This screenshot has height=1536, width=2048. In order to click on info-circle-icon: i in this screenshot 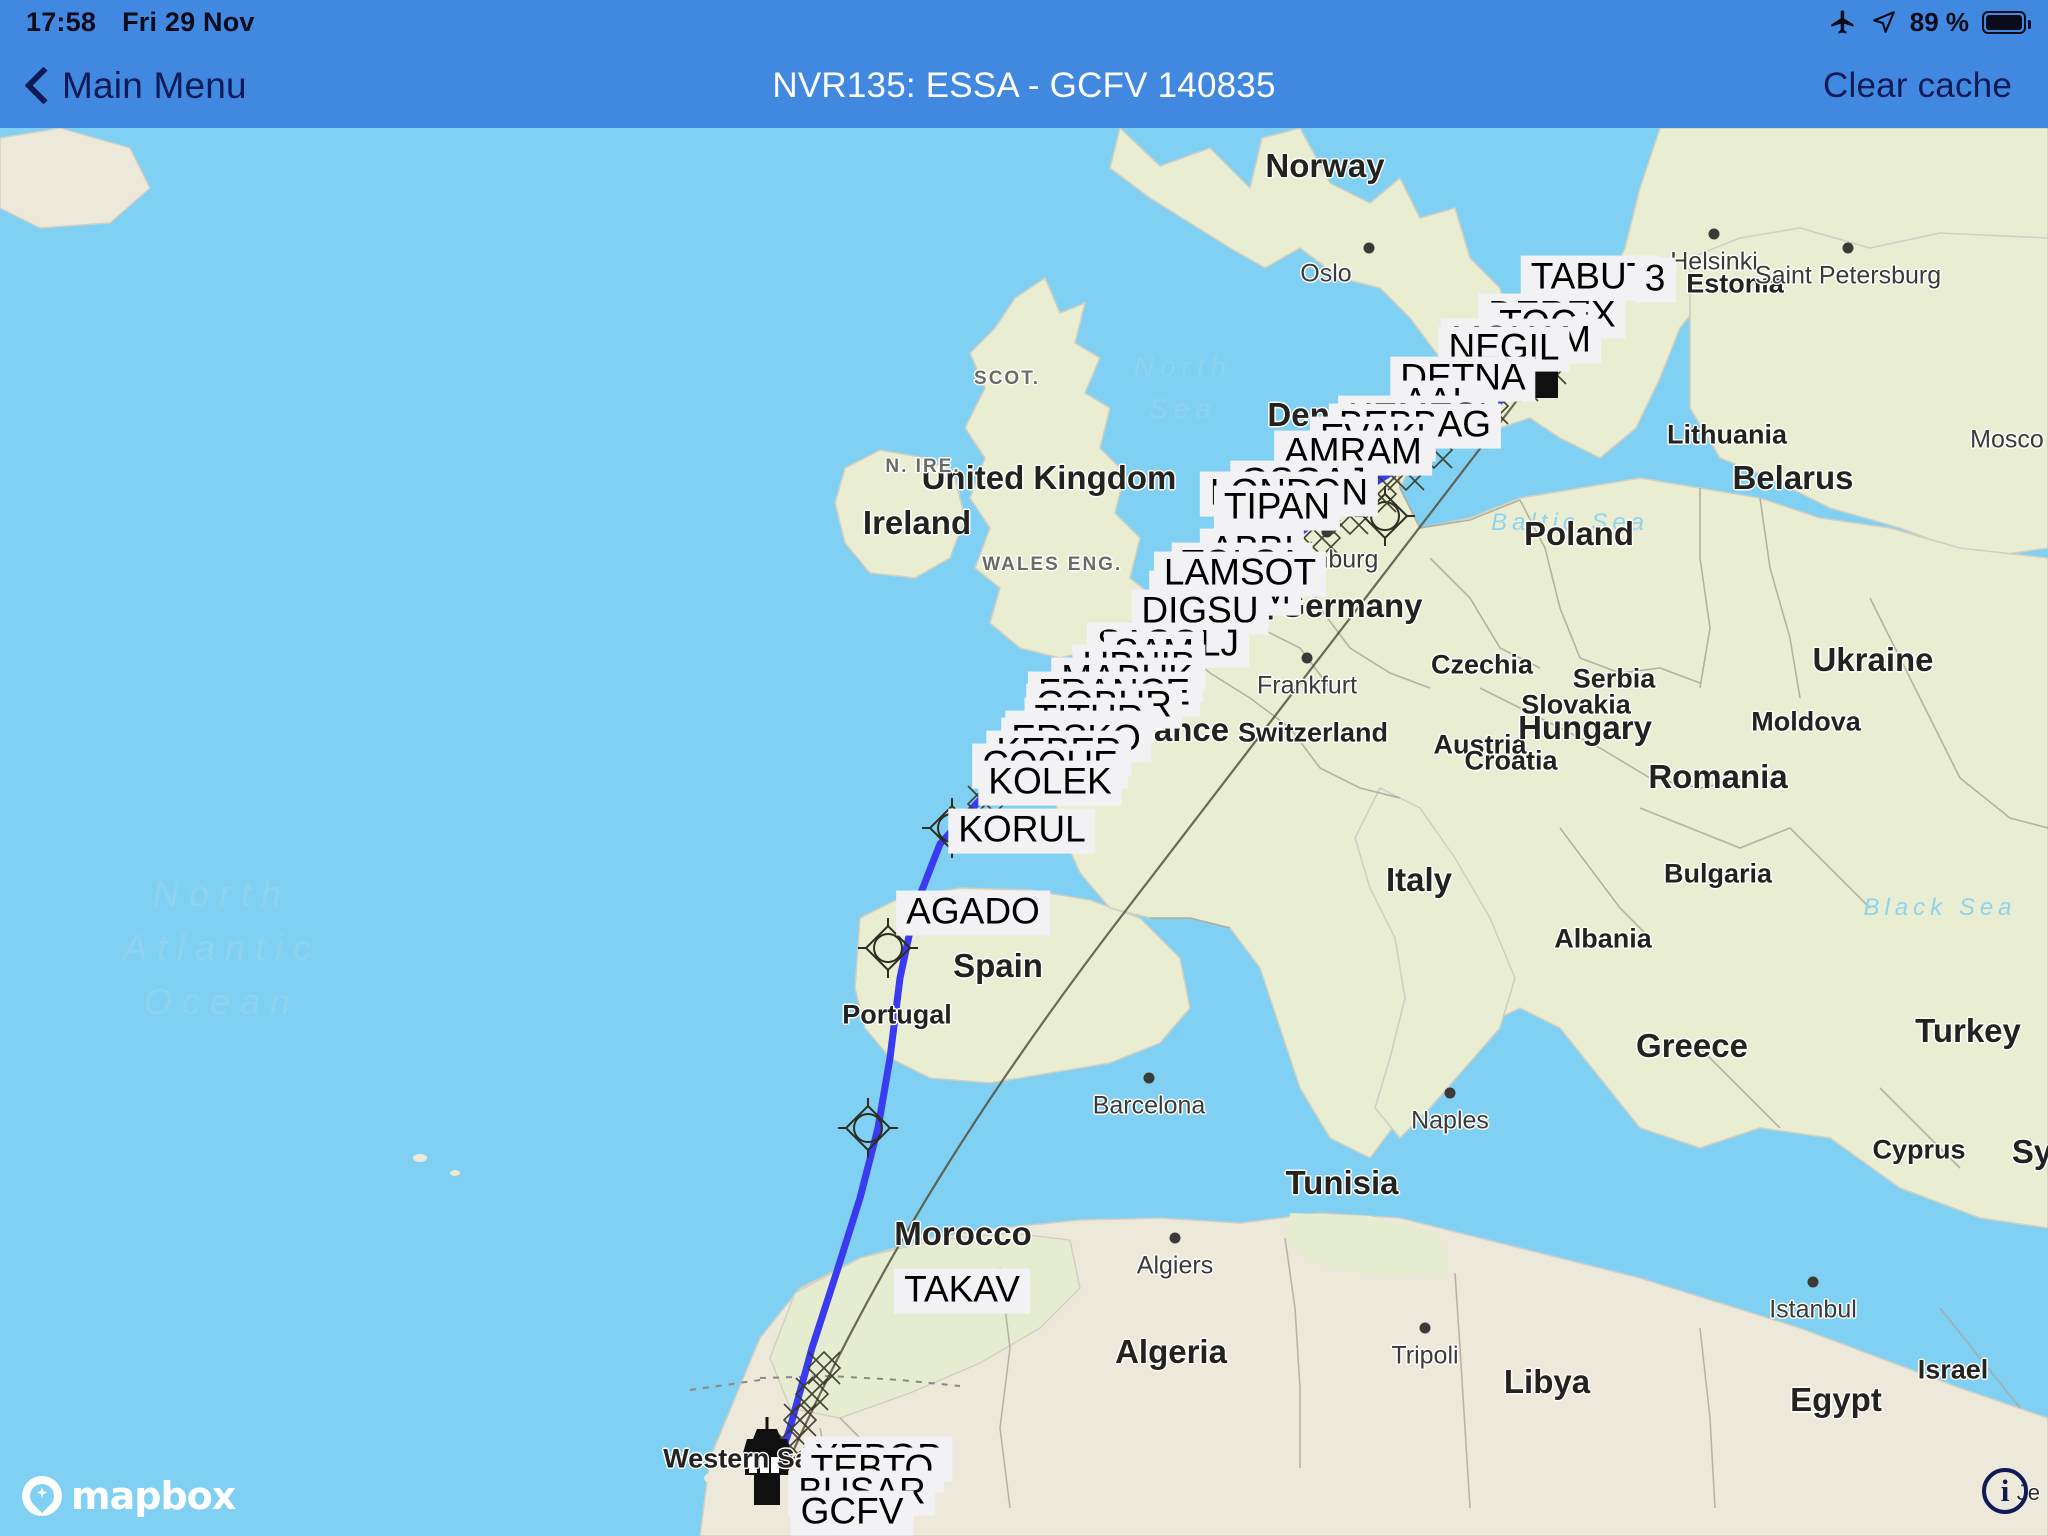, I will do `click(2005, 1491)`.